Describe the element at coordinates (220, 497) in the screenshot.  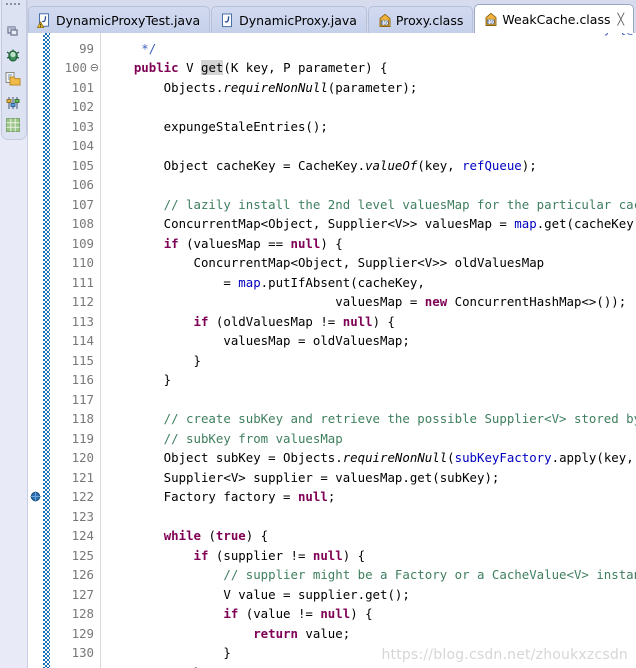
I see `code-line: Factory factory = null;` at that location.